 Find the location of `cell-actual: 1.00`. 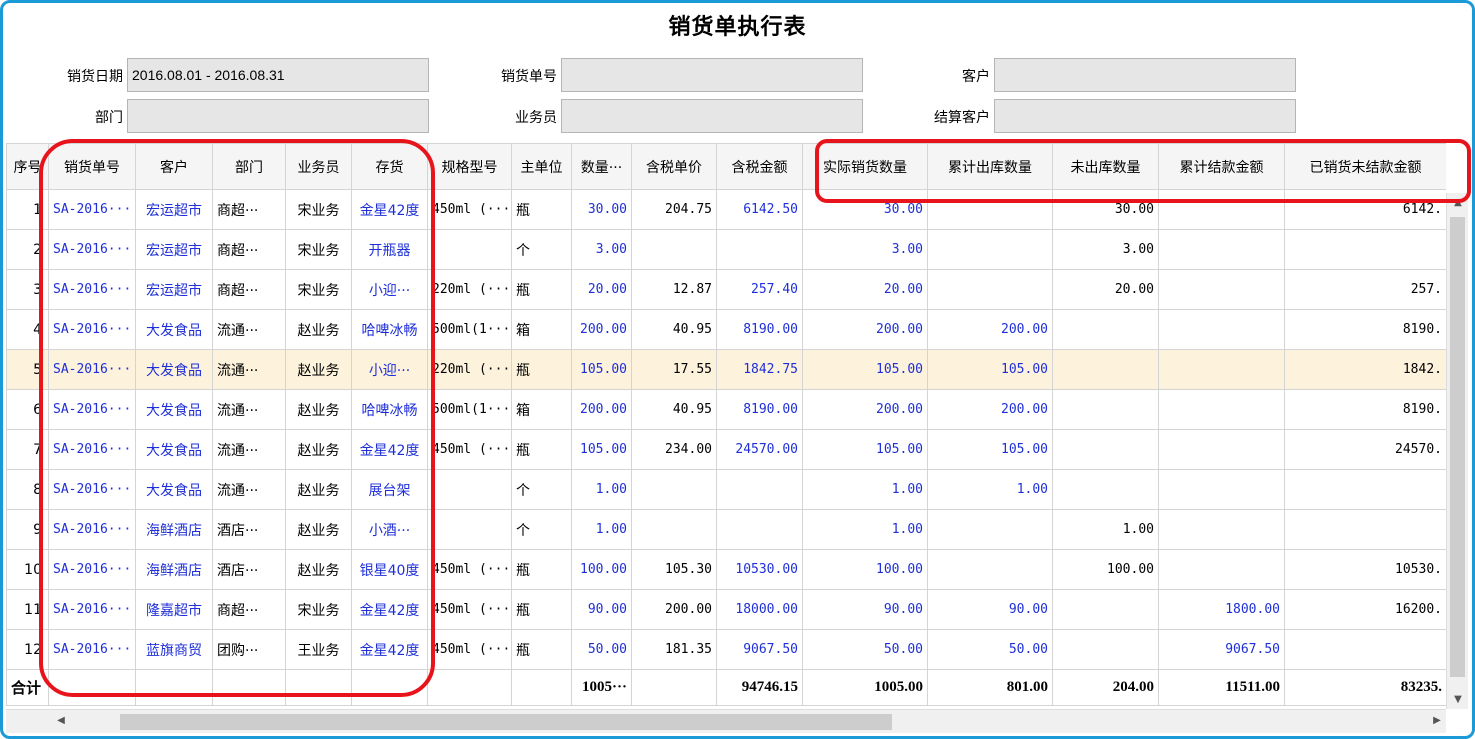

cell-actual: 1.00 is located at coordinates (865, 529).